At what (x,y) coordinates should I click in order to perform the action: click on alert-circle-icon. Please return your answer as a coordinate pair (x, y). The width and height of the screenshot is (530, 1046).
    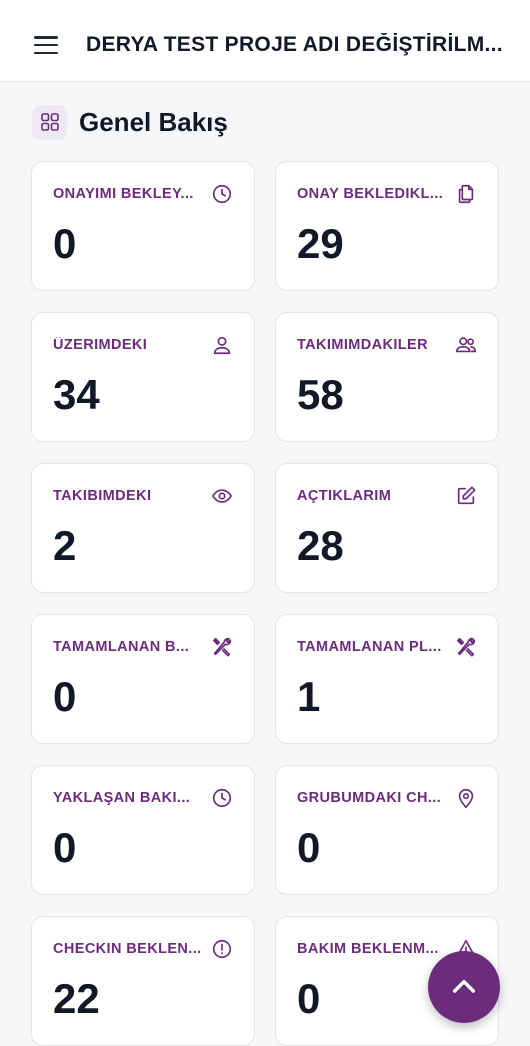
    Looking at the image, I should click on (222, 949).